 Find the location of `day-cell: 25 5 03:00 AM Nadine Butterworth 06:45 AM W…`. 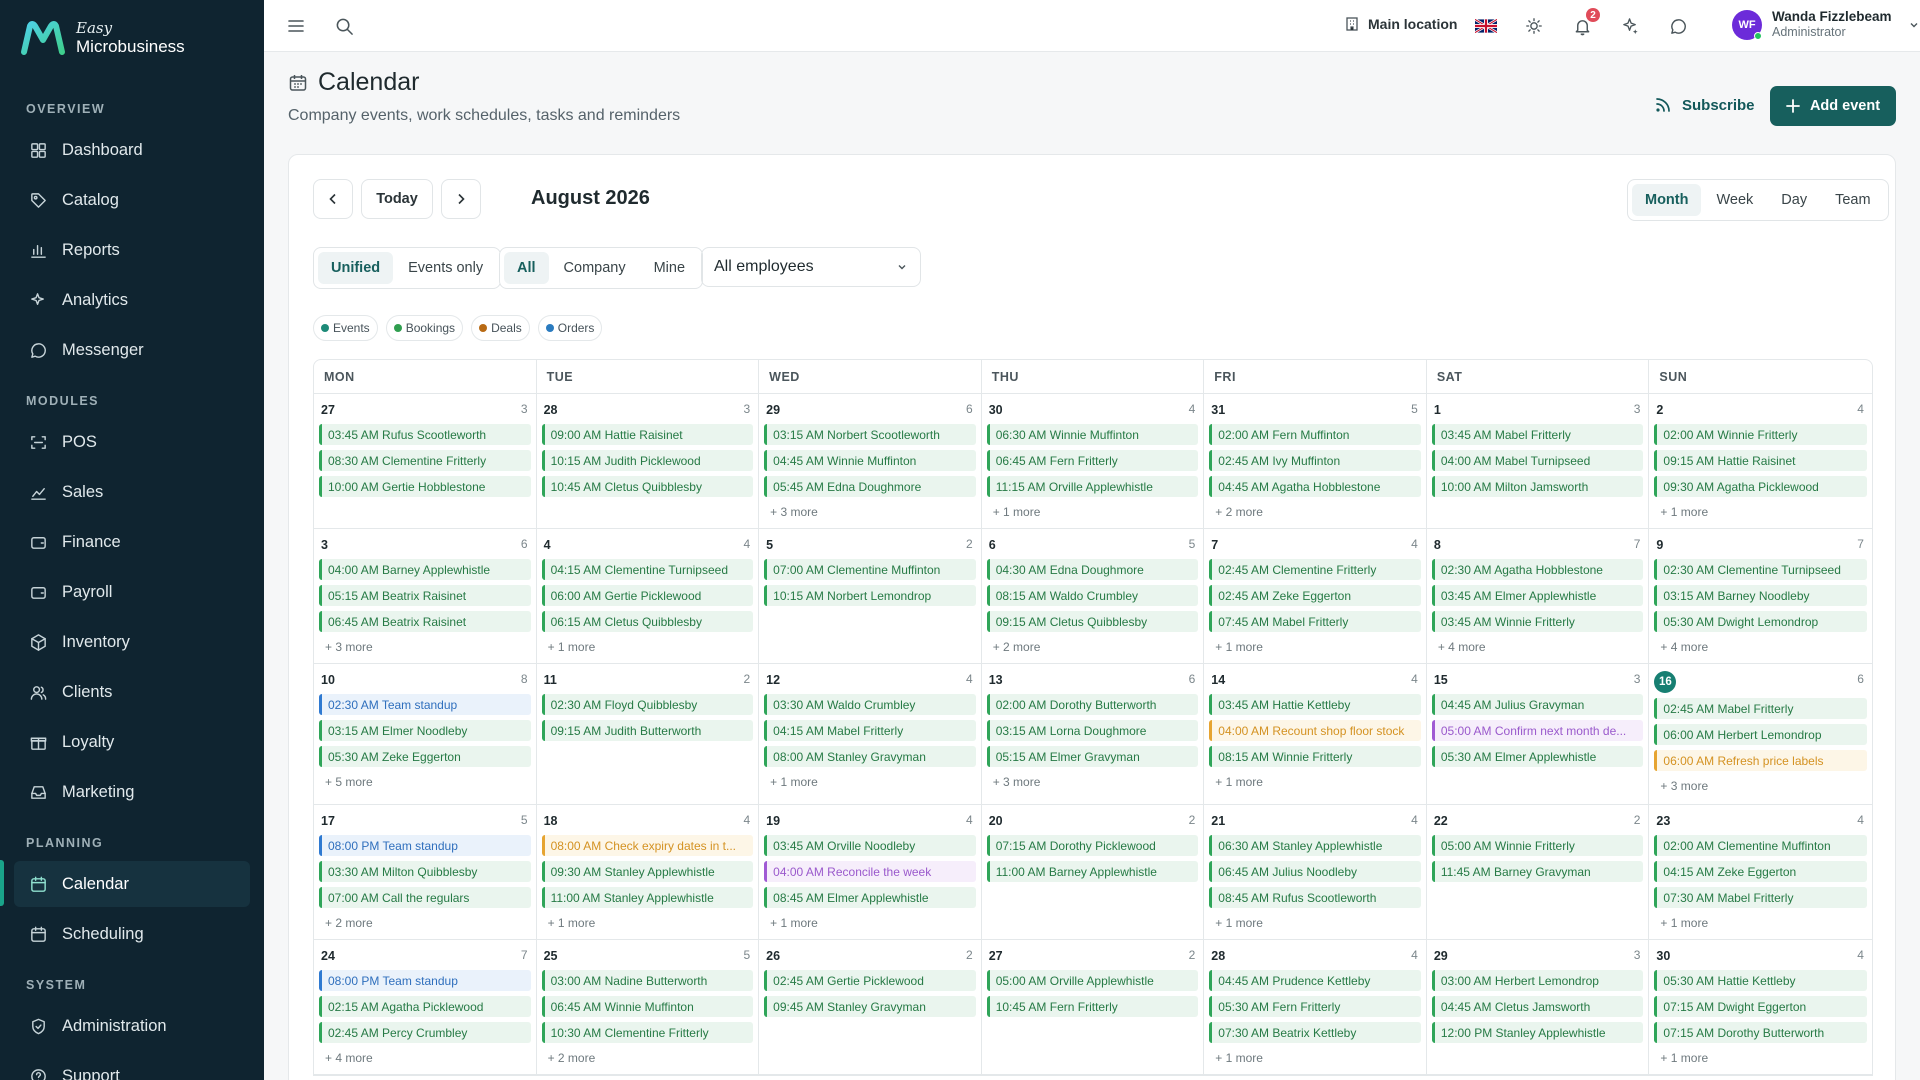

day-cell: 25 5 03:00 AM Nadine Butterworth 06:45 AM W… is located at coordinates (648, 1007).